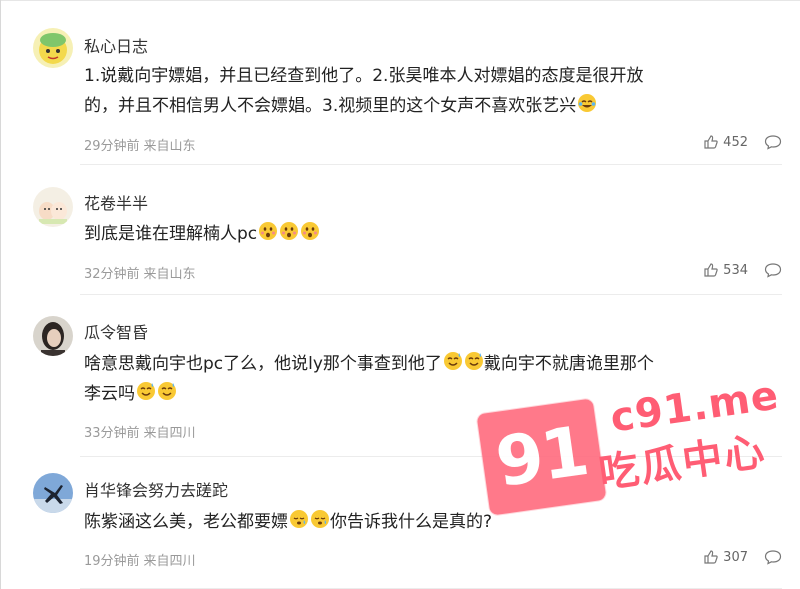 The image size is (800, 589). Describe the element at coordinates (116, 202) in the screenshot. I see `comment-username: 花卷半半` at that location.